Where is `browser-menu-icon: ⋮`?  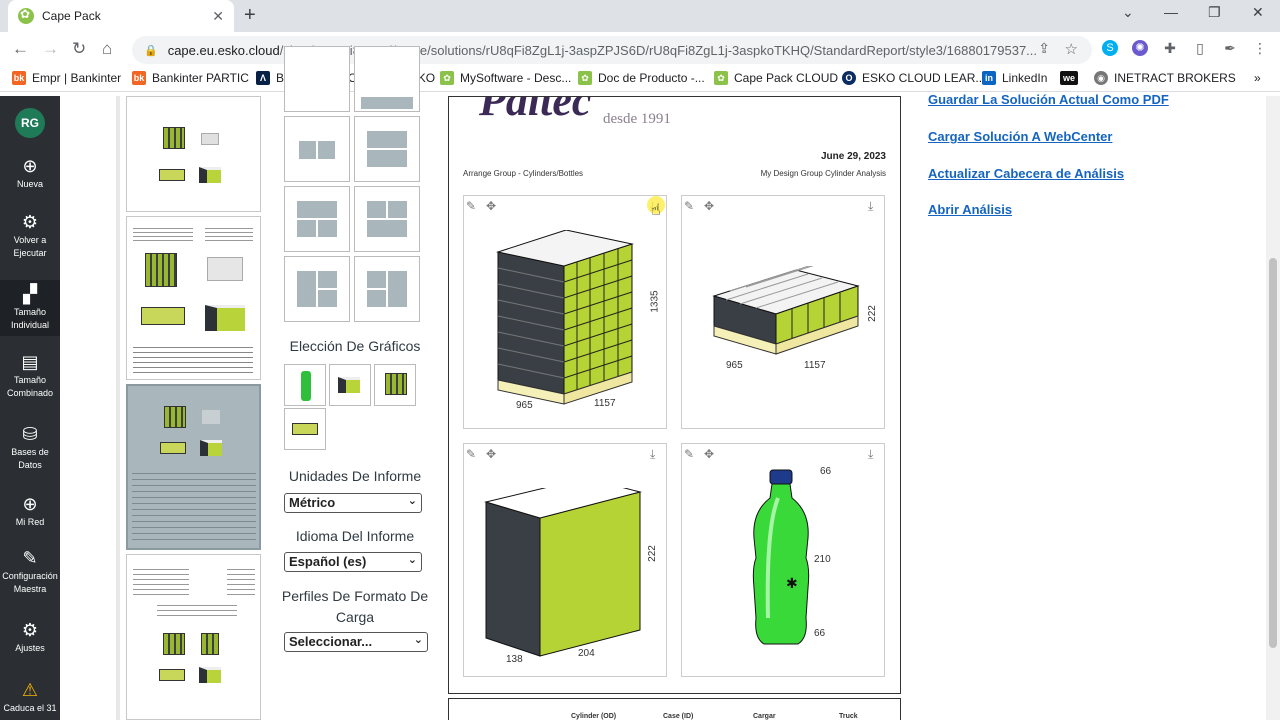 browser-menu-icon: ⋮ is located at coordinates (1260, 48).